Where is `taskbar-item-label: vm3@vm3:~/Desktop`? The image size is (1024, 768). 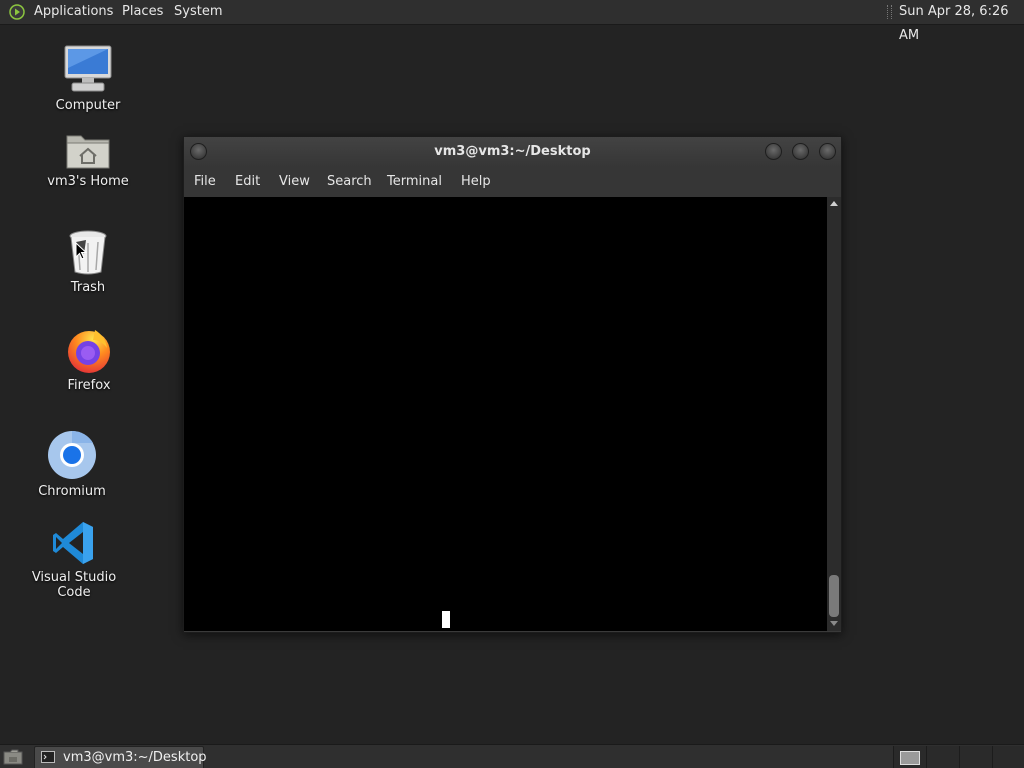
taskbar-item-label: vm3@vm3:~/Desktop is located at coordinates (135, 757).